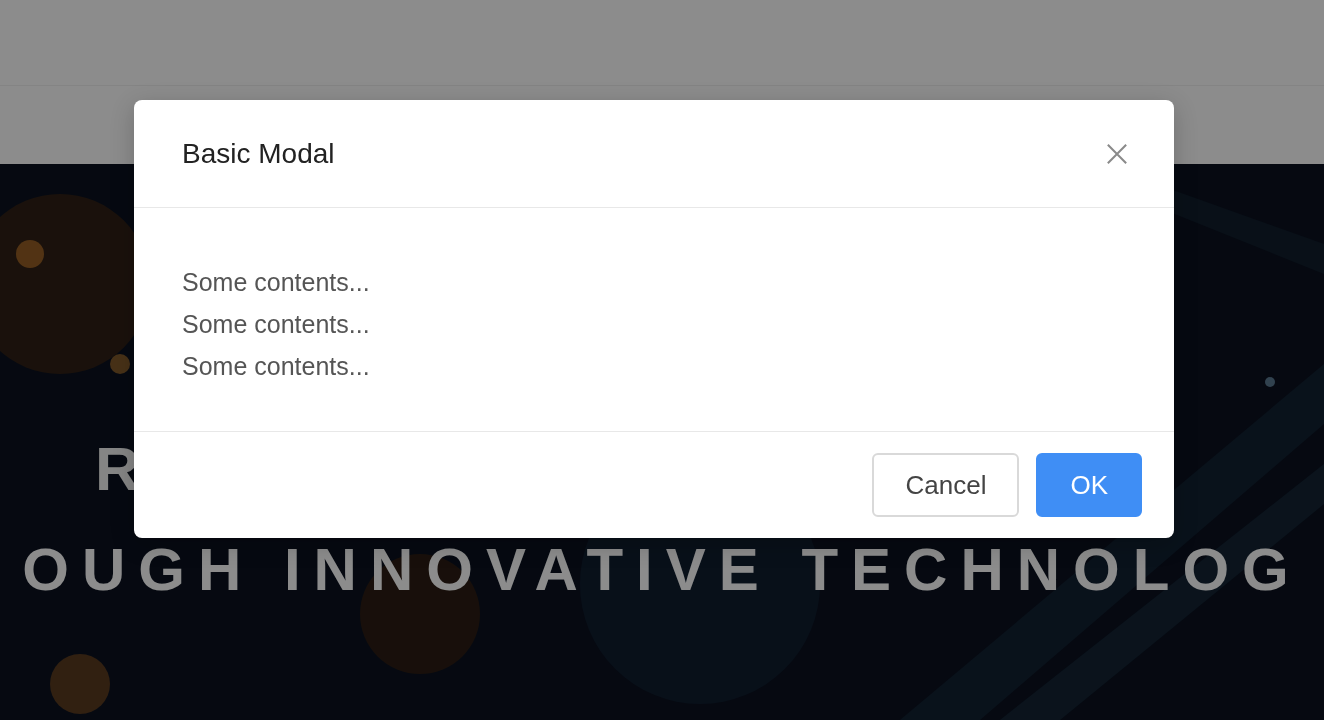 The image size is (1324, 720). What do you see at coordinates (946, 485) in the screenshot?
I see `cancel-button: Cancel` at bounding box center [946, 485].